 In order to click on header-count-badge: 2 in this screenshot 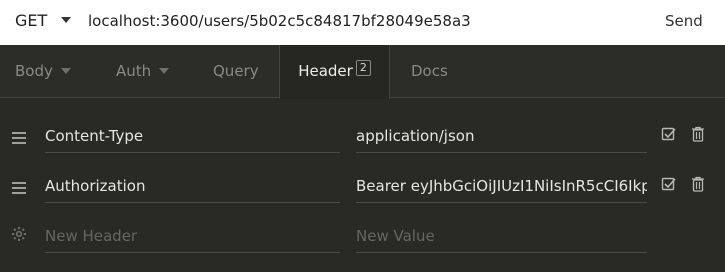, I will do `click(363, 68)`.